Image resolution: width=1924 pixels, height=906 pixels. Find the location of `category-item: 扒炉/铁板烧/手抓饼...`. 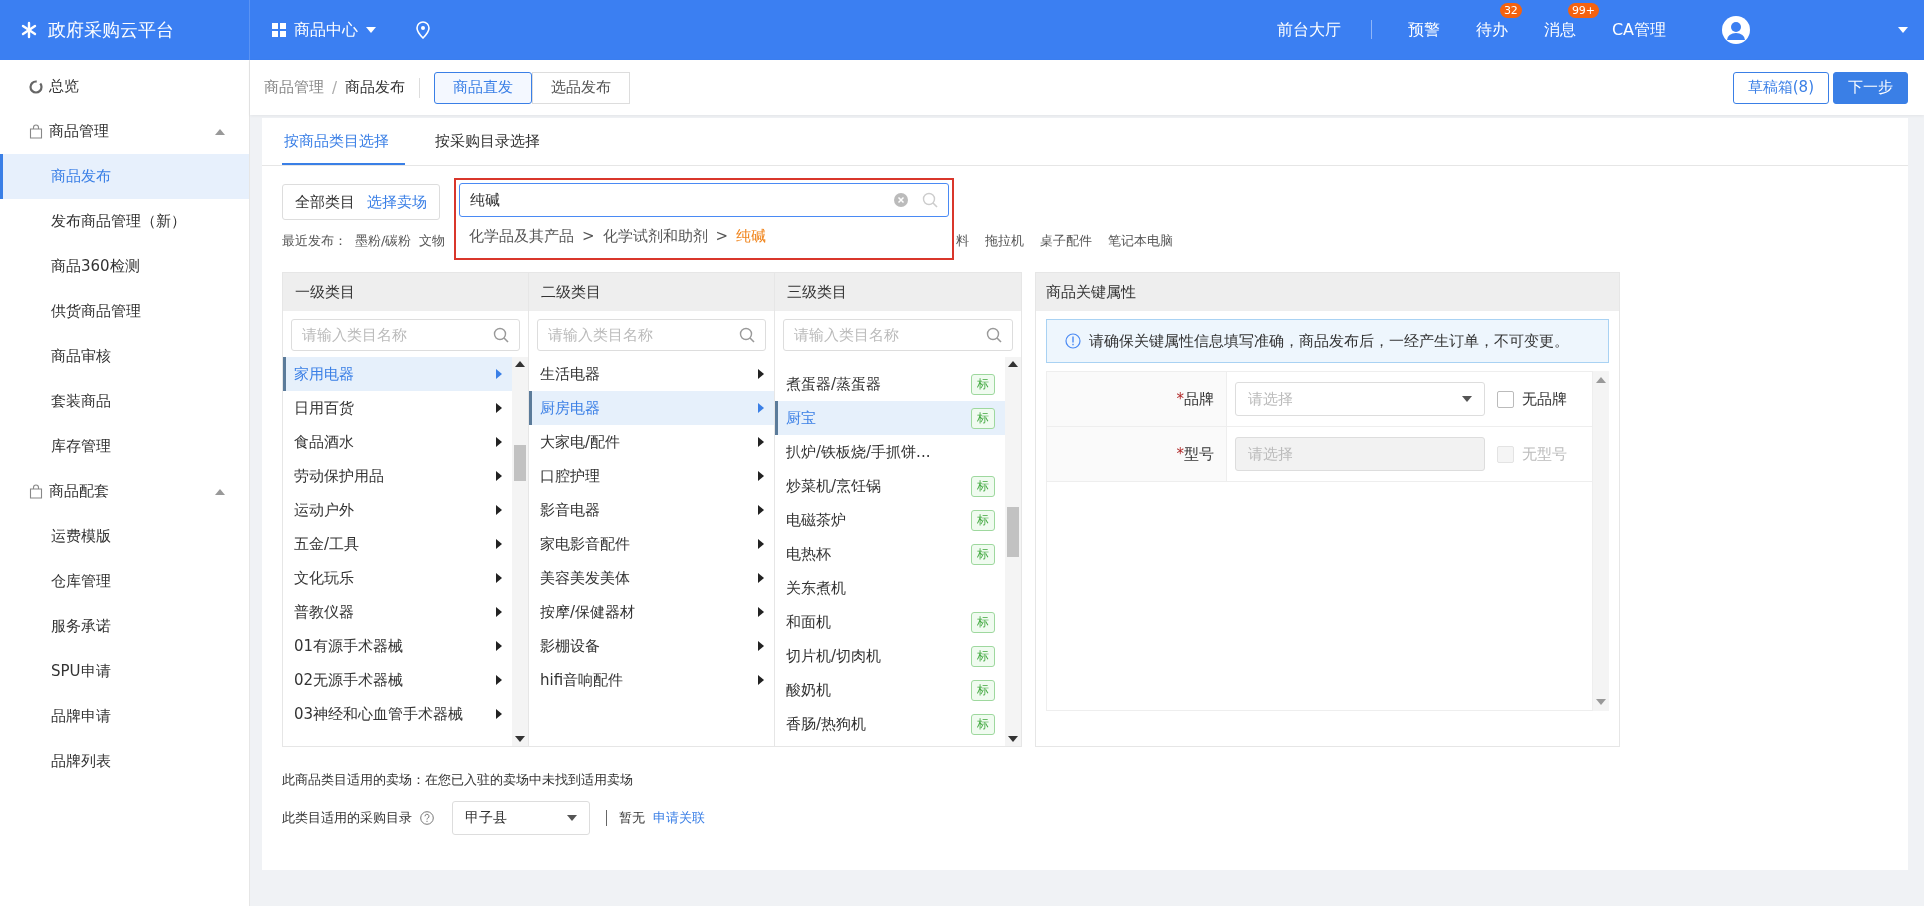

category-item: 扒炉/铁板烧/手抓饼... is located at coordinates (890, 452).